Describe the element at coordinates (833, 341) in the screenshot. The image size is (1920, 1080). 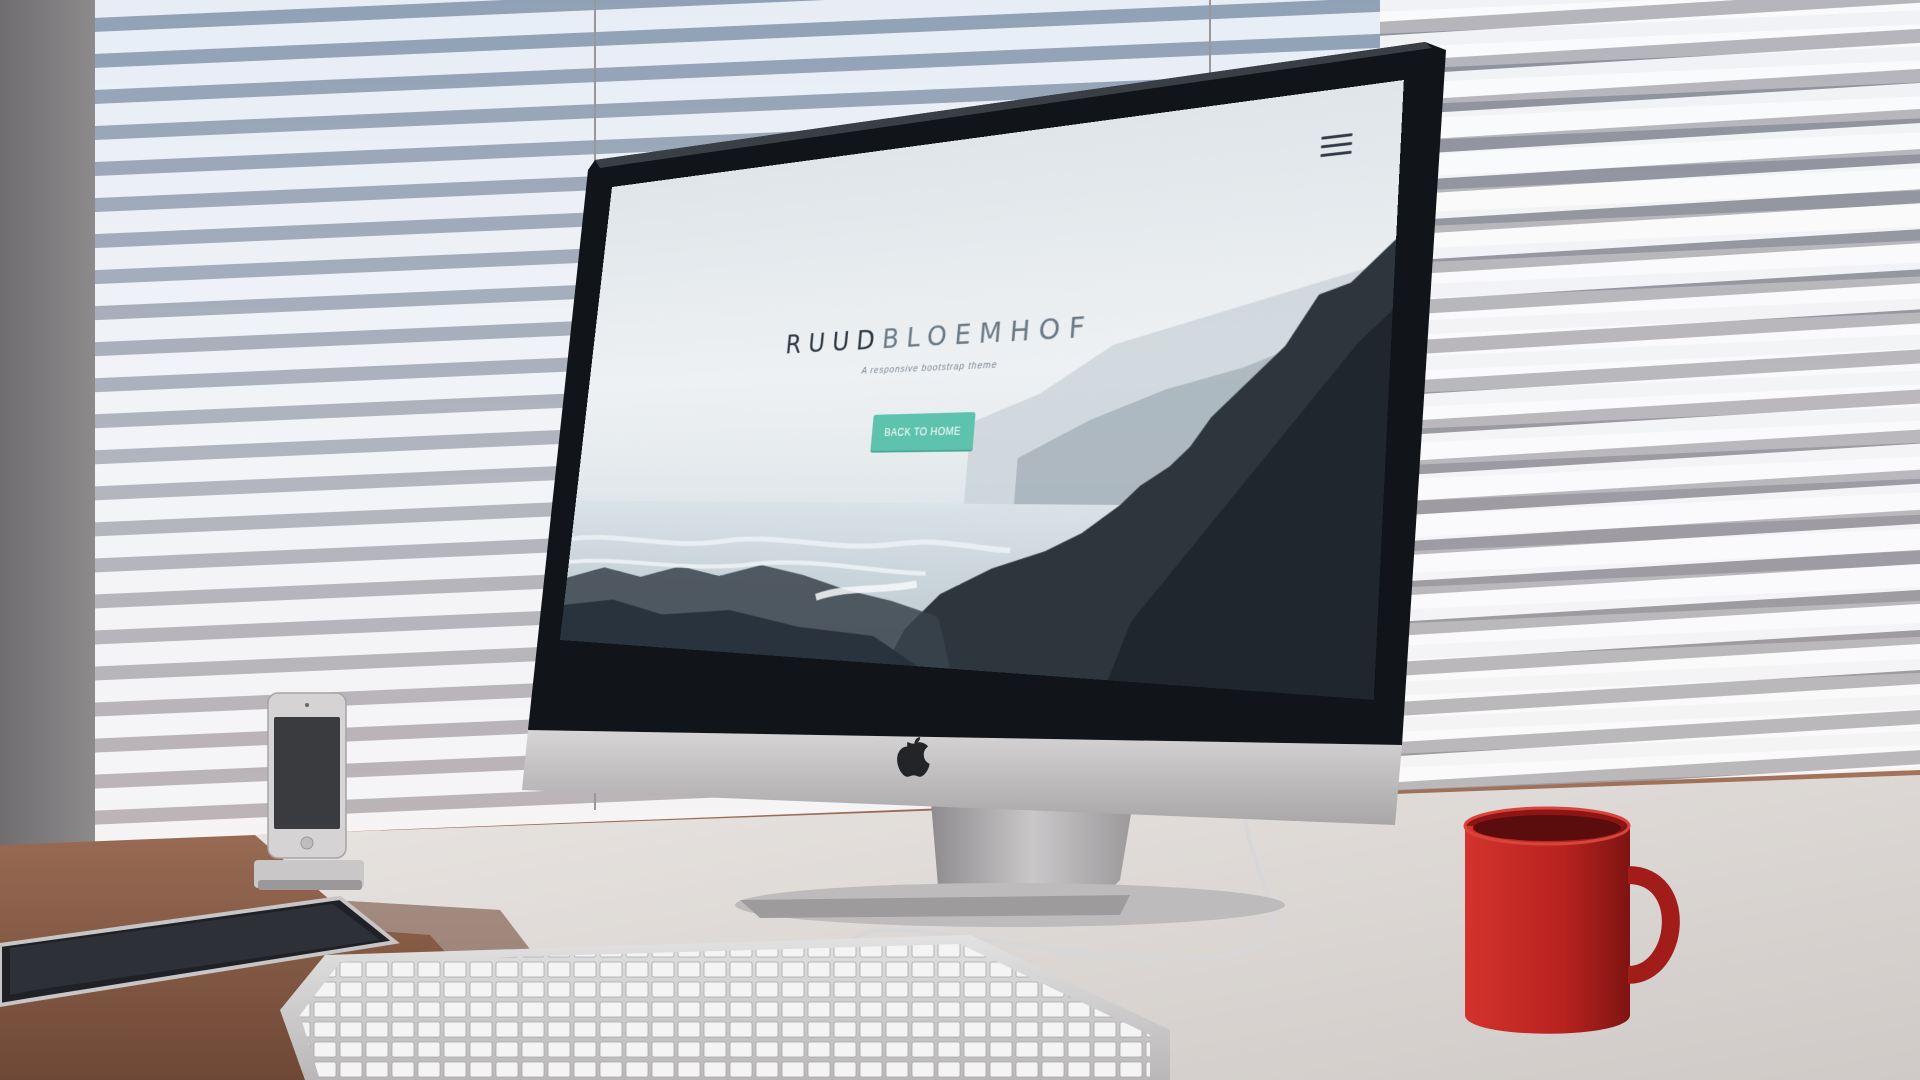
I see `brand-first-part: RUUD` at that location.